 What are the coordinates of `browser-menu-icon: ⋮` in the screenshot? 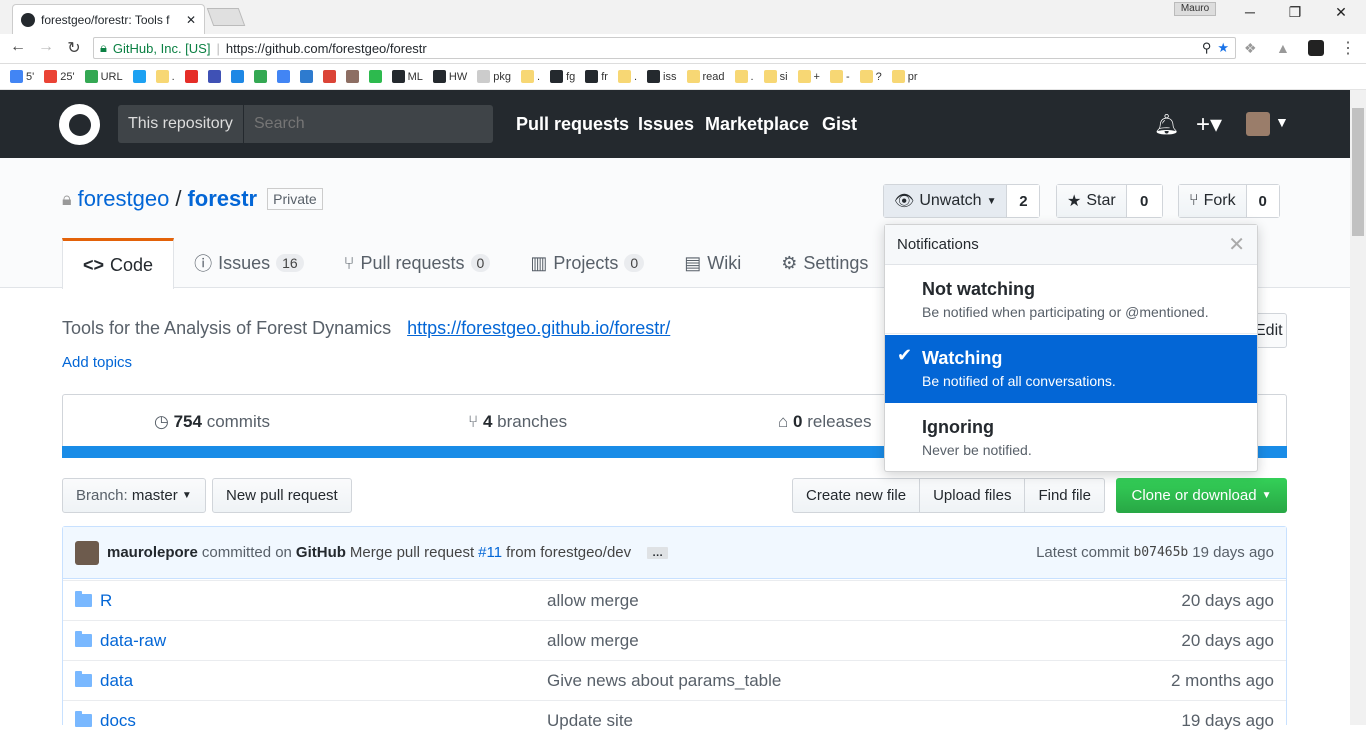 It's located at (1348, 48).